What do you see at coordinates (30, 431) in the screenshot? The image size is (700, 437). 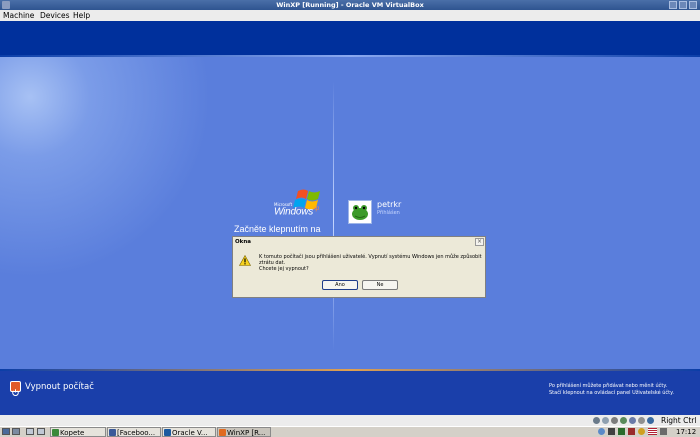 I see `workspace-1-icon` at bounding box center [30, 431].